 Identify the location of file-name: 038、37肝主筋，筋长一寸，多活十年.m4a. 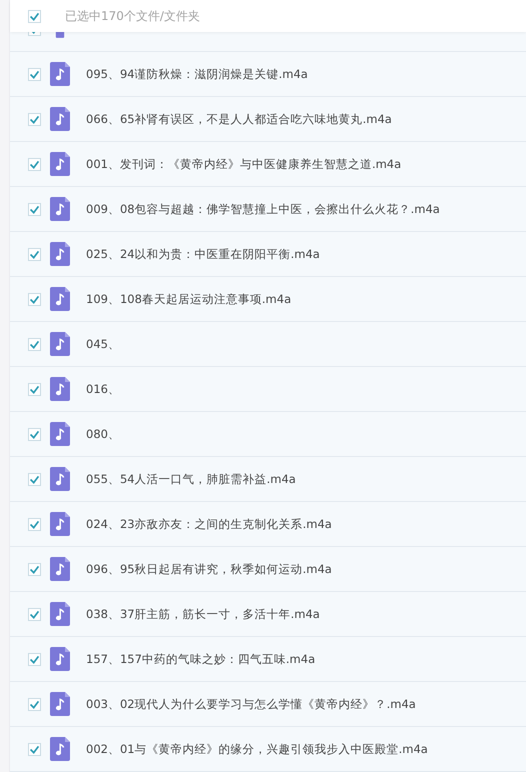
(203, 614).